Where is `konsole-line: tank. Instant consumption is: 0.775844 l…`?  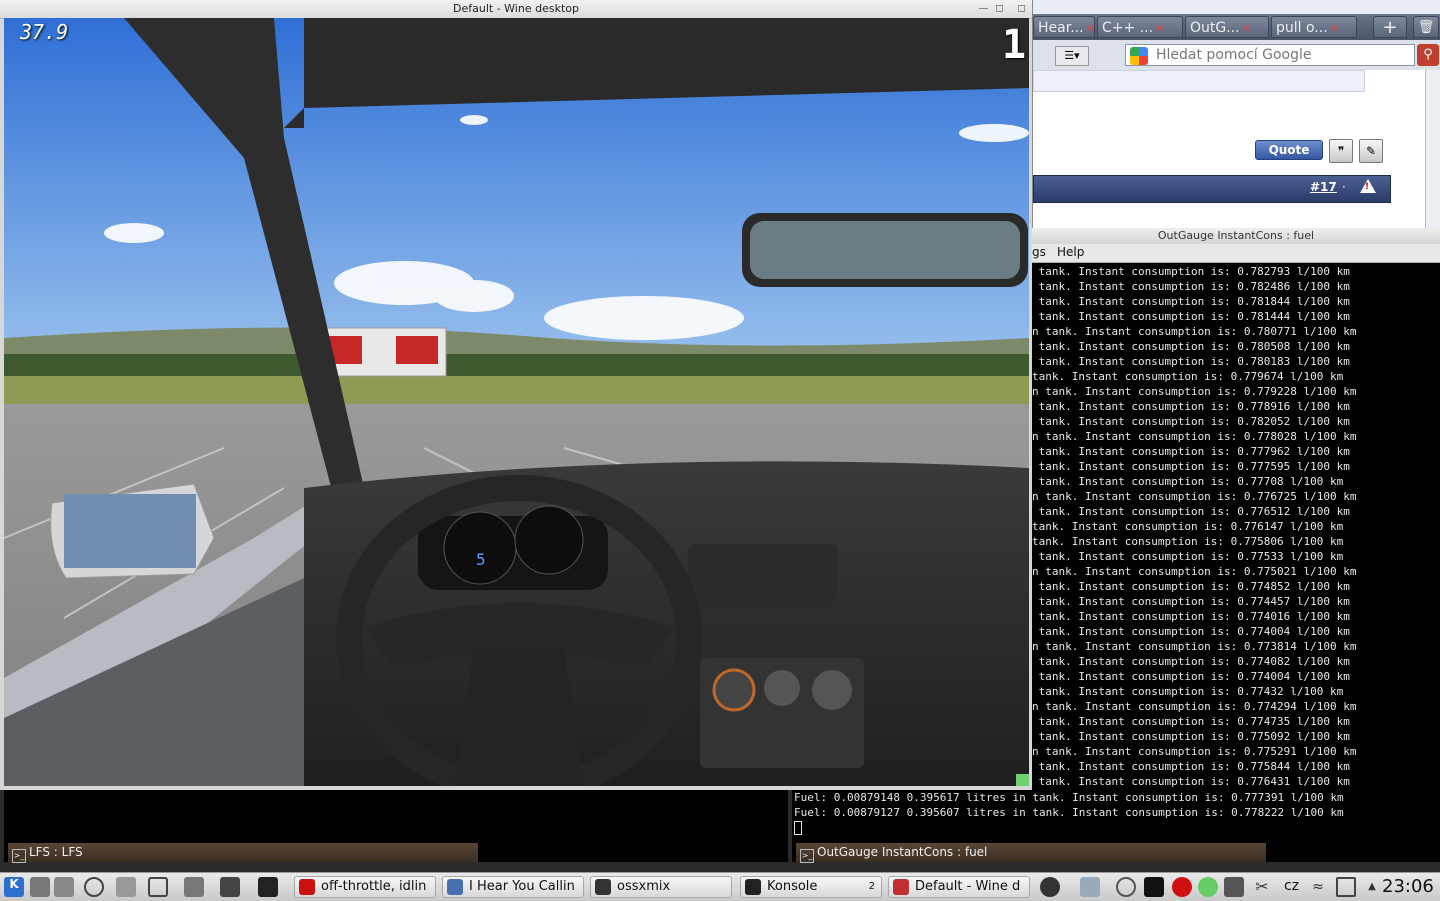 konsole-line: tank. Instant consumption is: 0.775844 l… is located at coordinates (1191, 766).